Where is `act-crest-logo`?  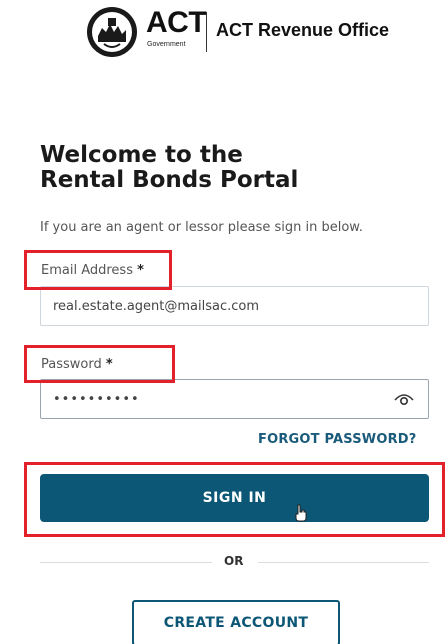
act-crest-logo is located at coordinates (112, 32).